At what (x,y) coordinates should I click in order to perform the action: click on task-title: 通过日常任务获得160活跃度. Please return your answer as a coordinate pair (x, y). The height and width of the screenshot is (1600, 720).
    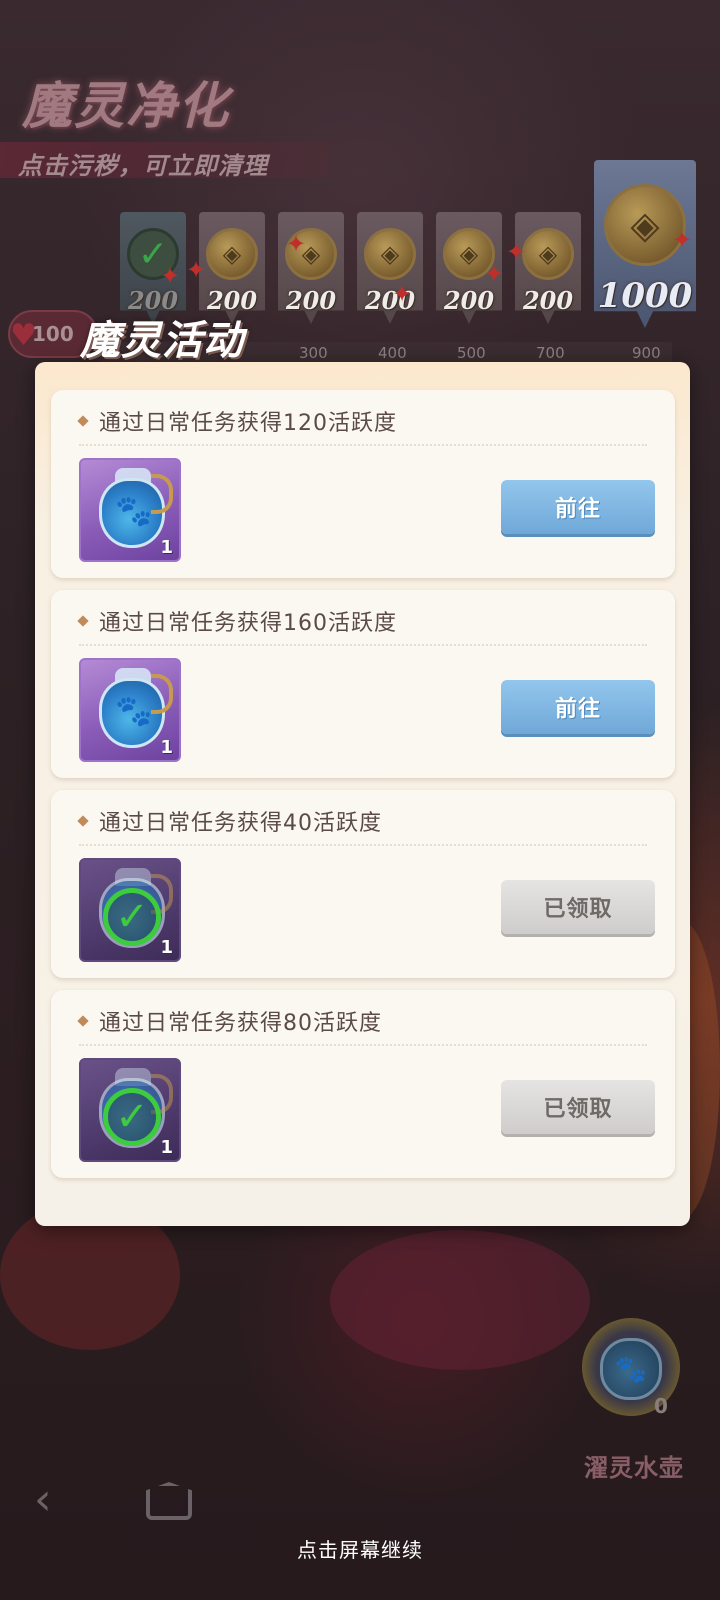
    Looking at the image, I should click on (248, 623).